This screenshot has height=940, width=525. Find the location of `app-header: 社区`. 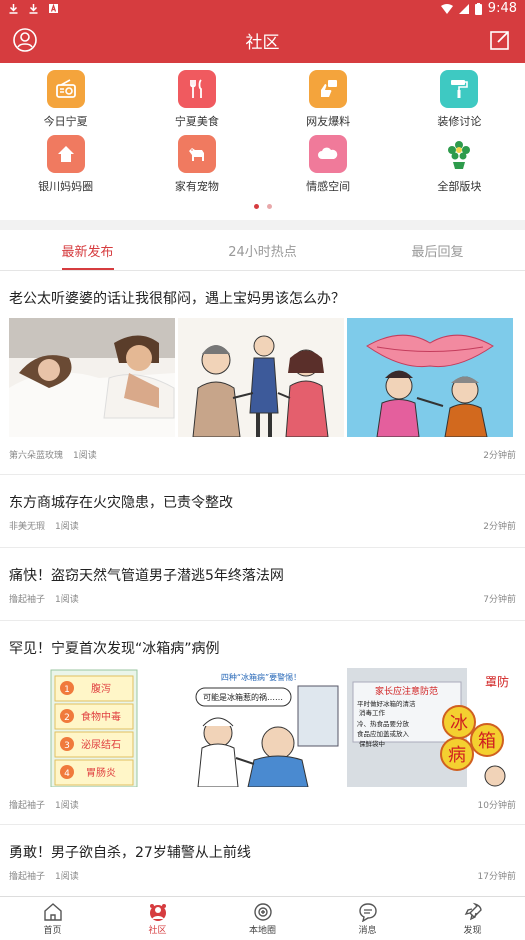

app-header: 社区 is located at coordinates (262, 40).